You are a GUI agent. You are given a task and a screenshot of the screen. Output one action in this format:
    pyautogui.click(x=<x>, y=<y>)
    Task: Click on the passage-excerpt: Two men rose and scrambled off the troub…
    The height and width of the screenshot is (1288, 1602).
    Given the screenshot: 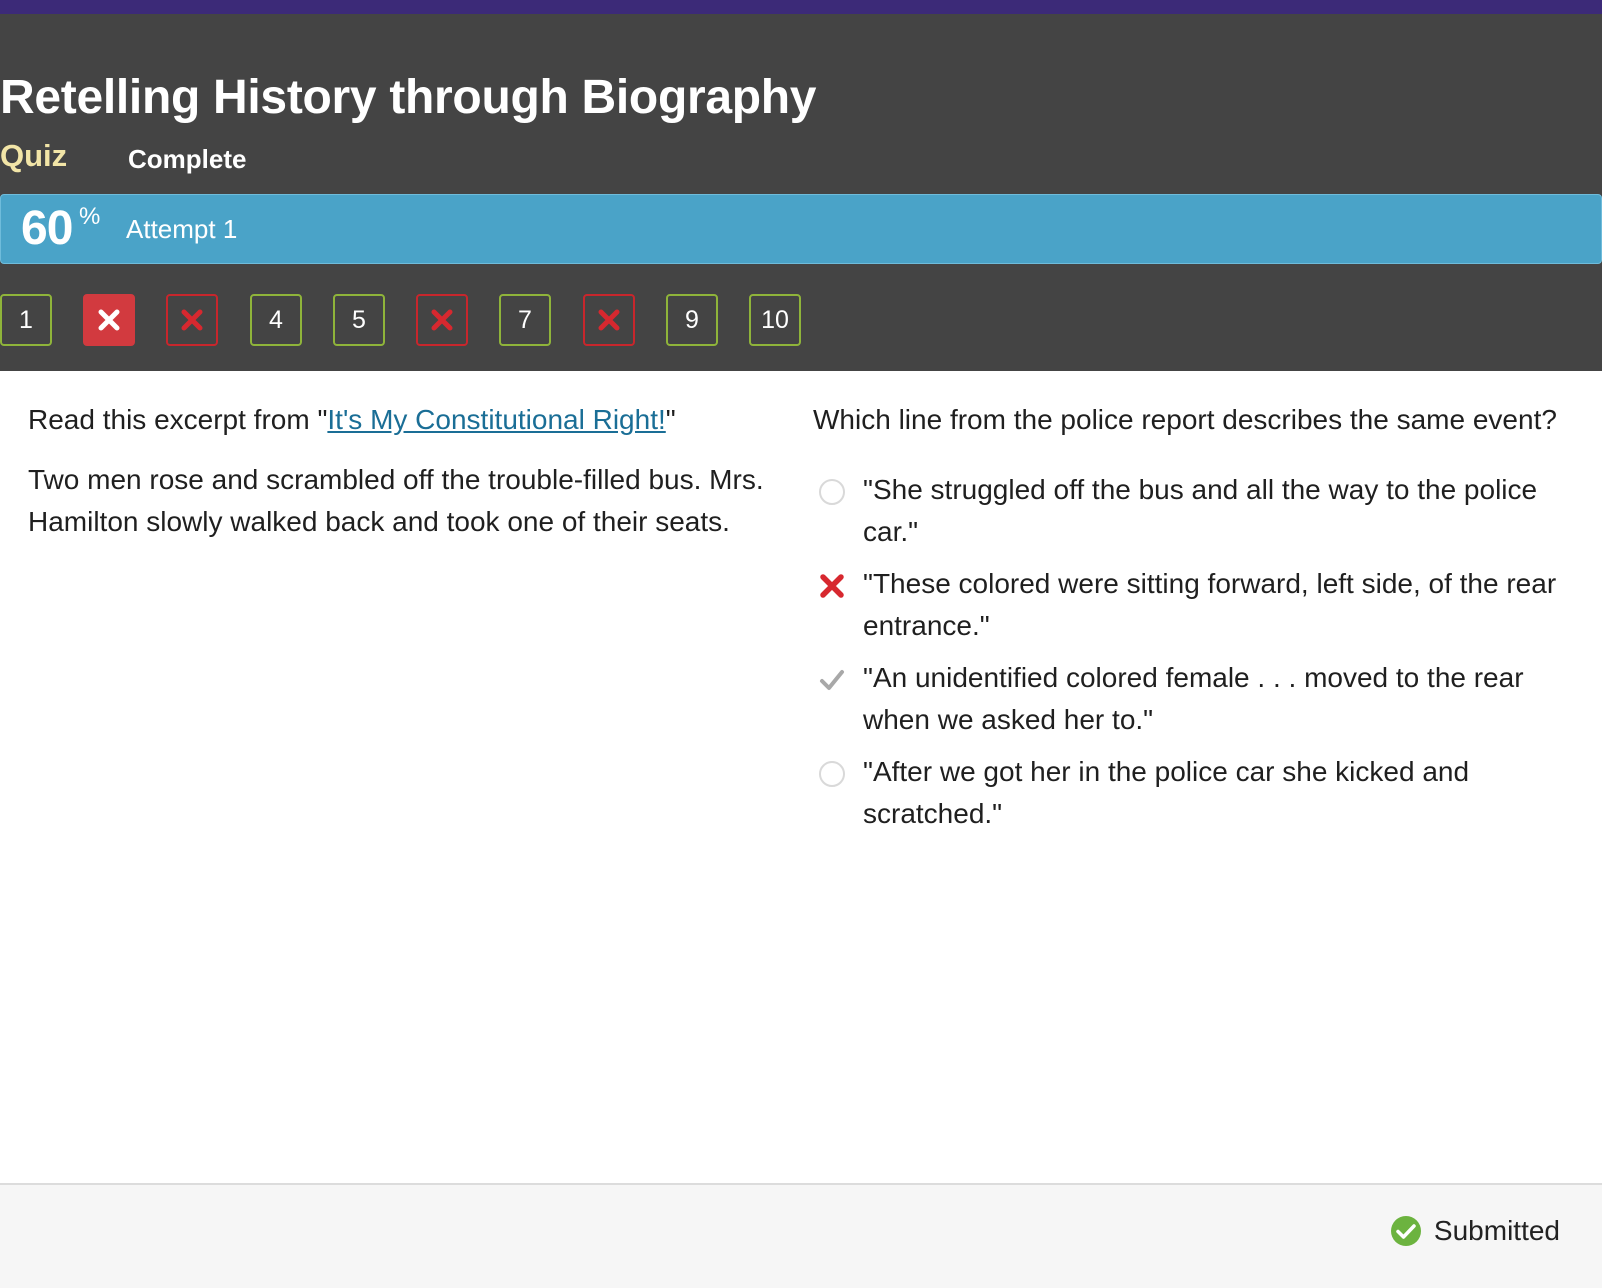 What is the action you would take?
    pyautogui.click(x=396, y=500)
    